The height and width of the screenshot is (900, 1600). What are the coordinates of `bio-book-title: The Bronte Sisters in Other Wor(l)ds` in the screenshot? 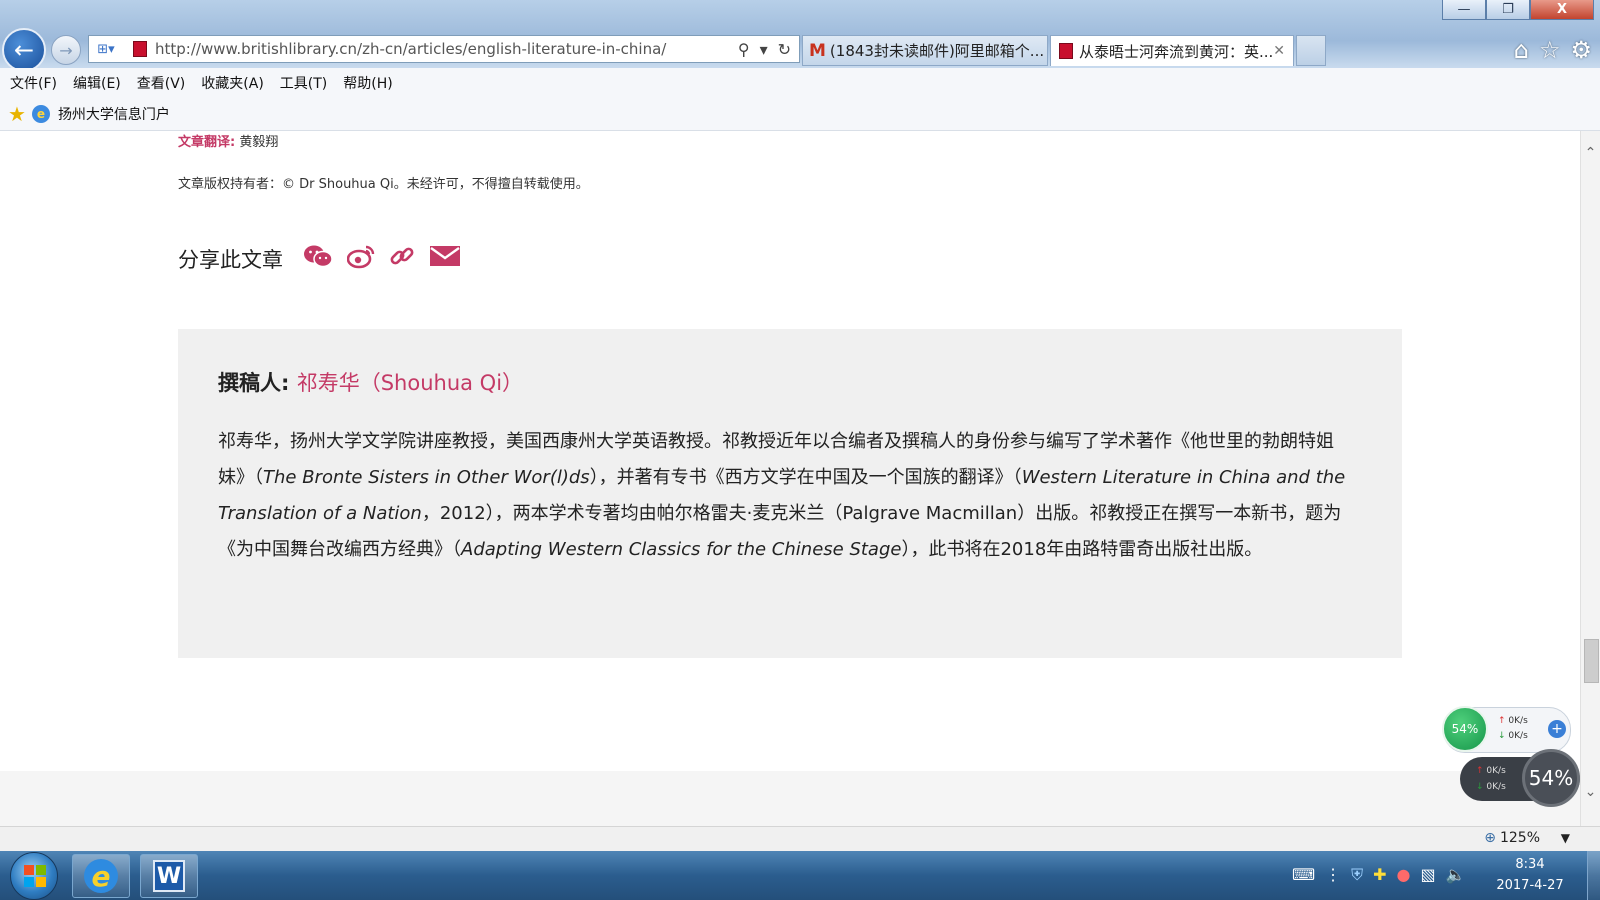 It's located at (426, 477).